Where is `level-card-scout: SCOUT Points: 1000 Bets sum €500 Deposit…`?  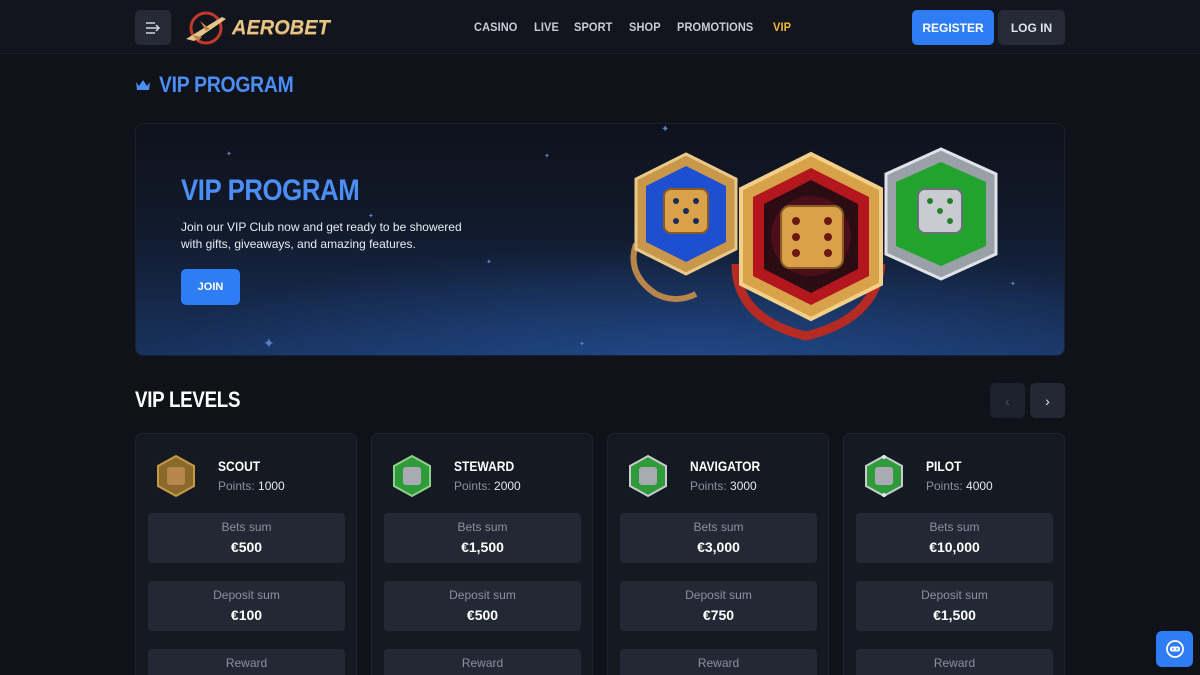 level-card-scout: SCOUT Points: 1000 Bets sum €500 Deposit… is located at coordinates (246, 554).